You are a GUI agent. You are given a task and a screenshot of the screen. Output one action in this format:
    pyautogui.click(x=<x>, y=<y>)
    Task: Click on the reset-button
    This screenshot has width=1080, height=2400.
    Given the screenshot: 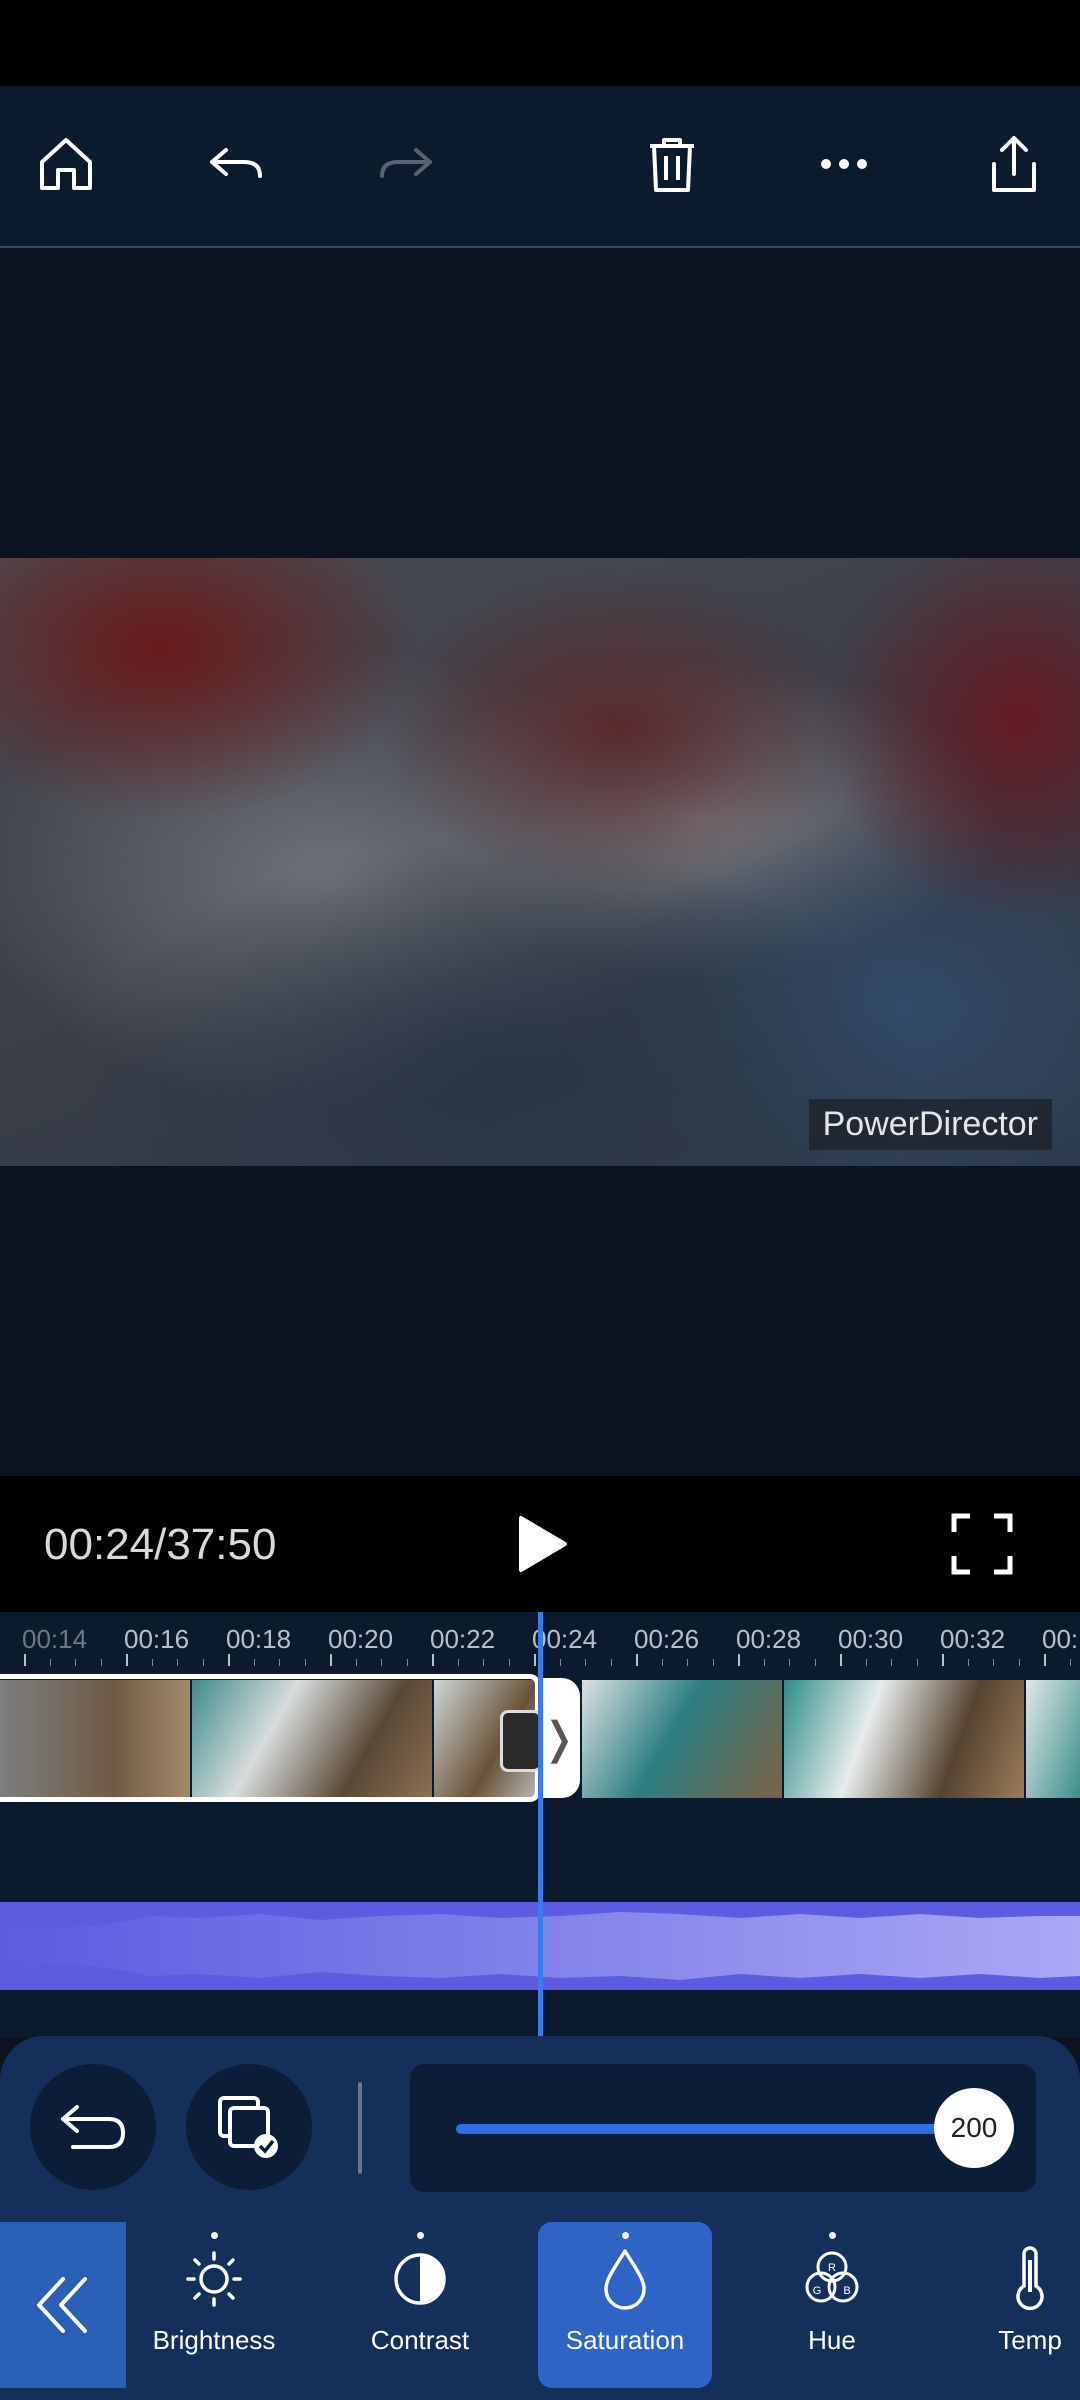 What is the action you would take?
    pyautogui.click(x=93, y=2127)
    